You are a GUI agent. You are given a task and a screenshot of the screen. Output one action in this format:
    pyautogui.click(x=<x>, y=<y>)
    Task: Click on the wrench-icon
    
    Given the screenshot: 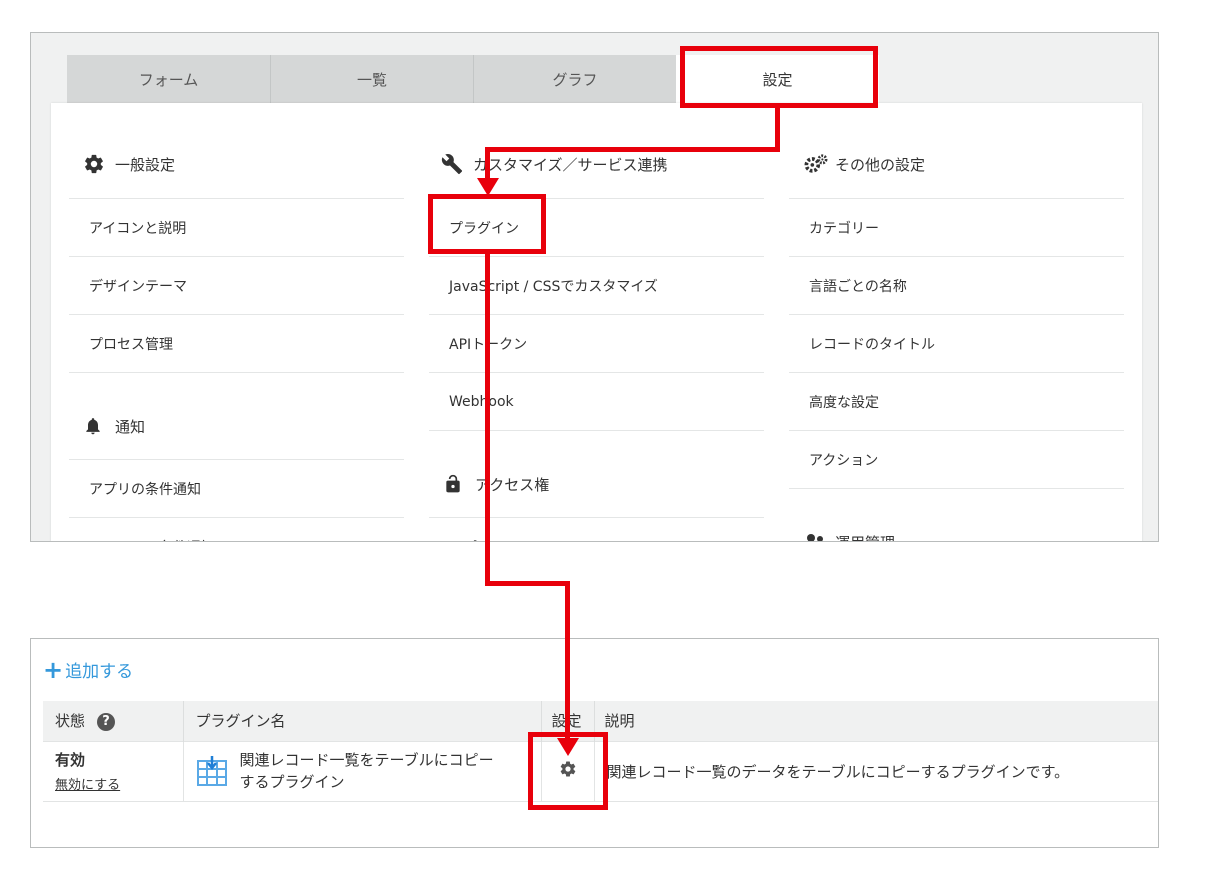 What is the action you would take?
    pyautogui.click(x=454, y=164)
    